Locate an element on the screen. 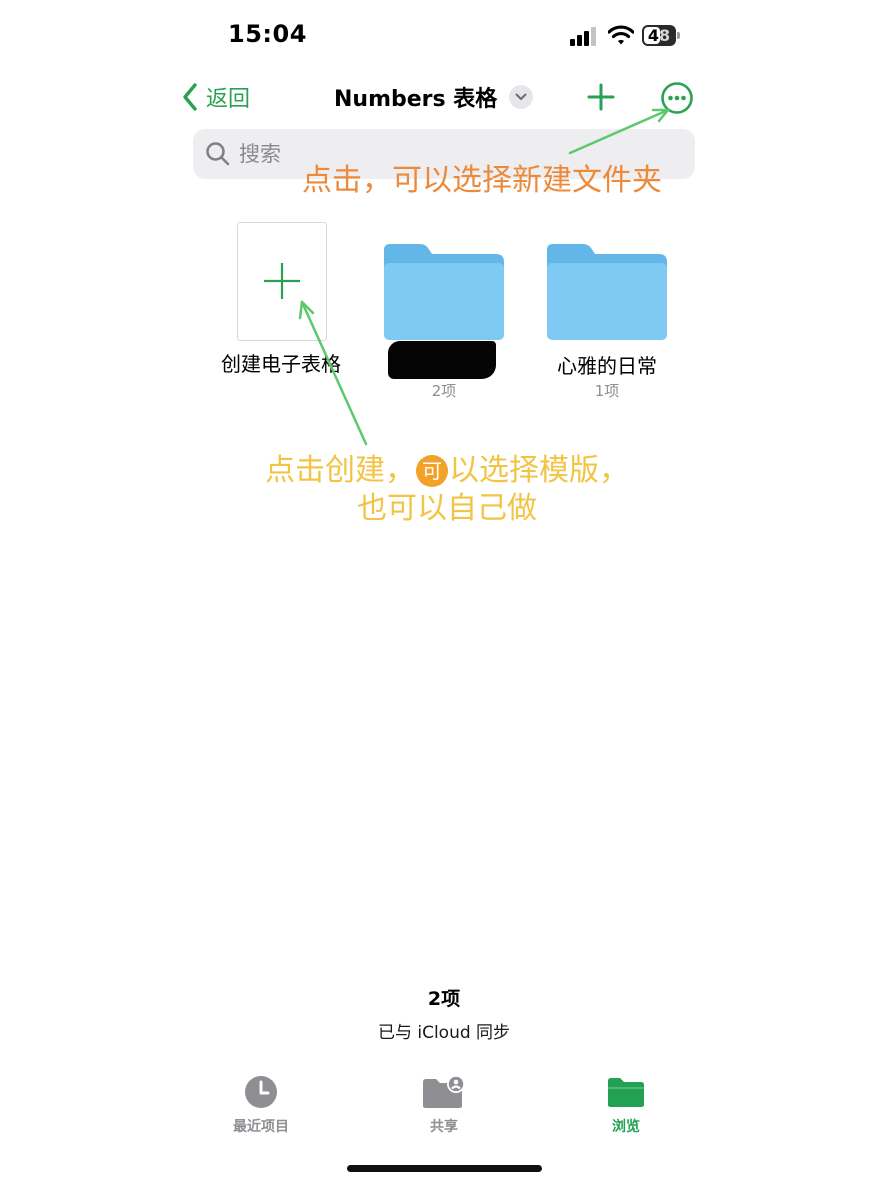  shared-folder-icon is located at coordinates (444, 1091).